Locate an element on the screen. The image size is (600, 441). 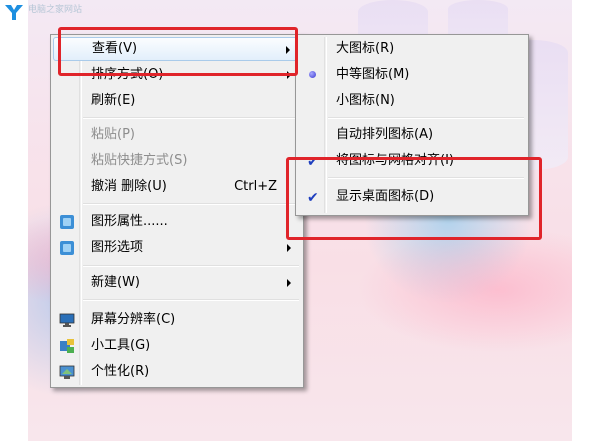
watermark-text: 电脑之家网站 is located at coordinates (55, 10).